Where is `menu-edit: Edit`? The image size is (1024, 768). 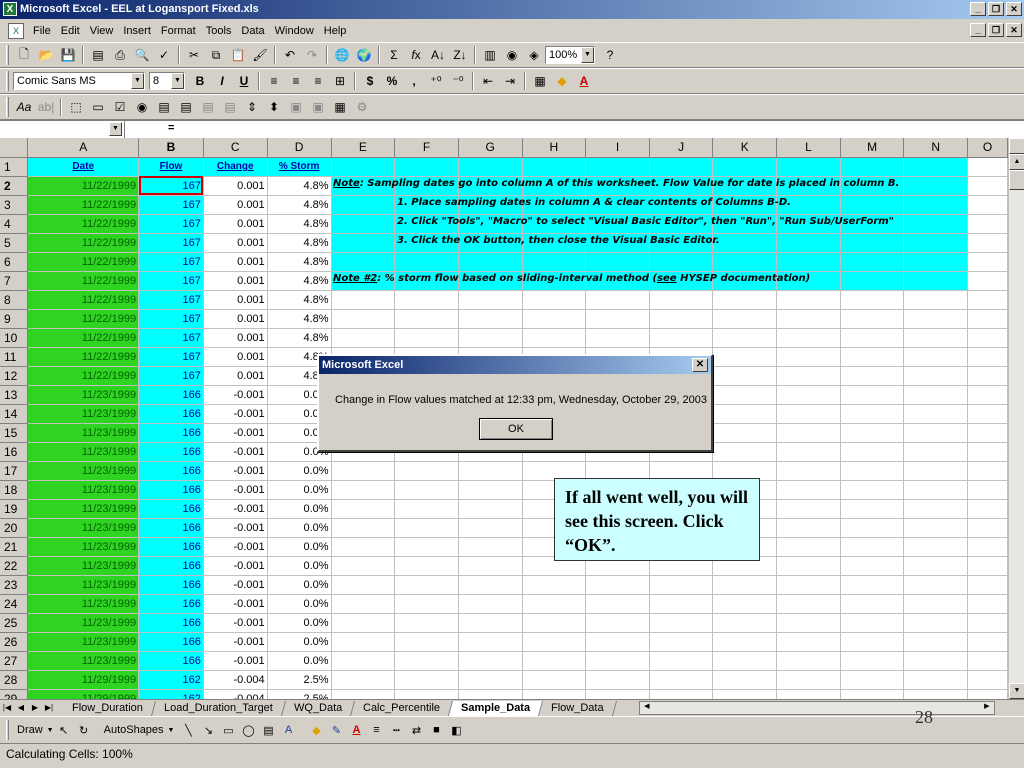
menu-edit: Edit is located at coordinates (70, 31).